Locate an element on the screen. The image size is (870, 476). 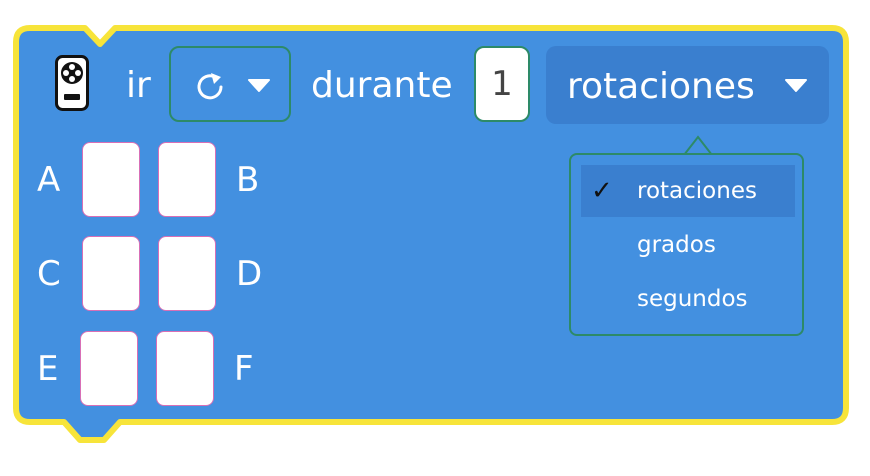
rotate-clockwise-icon is located at coordinates (210, 86).